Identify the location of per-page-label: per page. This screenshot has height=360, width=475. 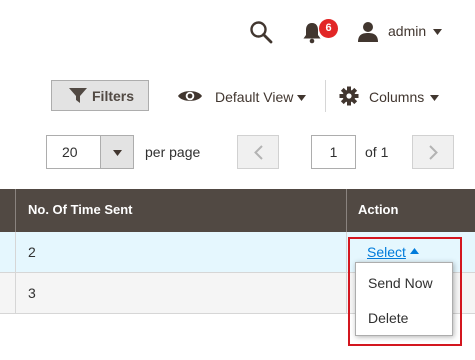
(173, 152).